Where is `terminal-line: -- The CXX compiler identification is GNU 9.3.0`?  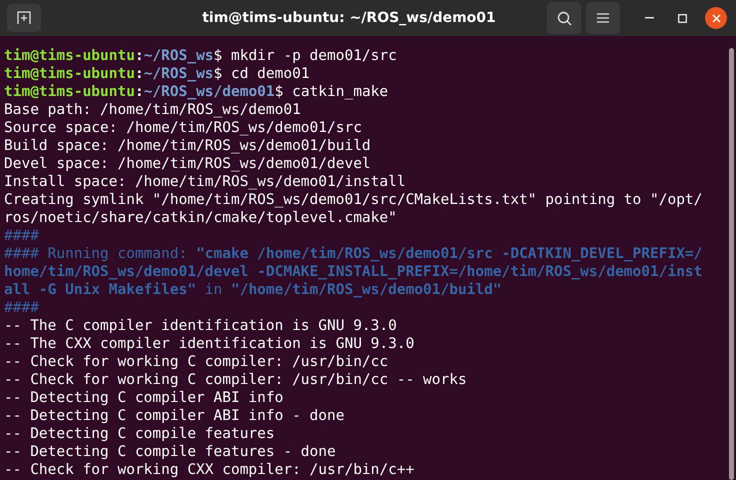
terminal-line: -- The CXX compiler identification is GNU 9.3.0 is located at coordinates (210, 344).